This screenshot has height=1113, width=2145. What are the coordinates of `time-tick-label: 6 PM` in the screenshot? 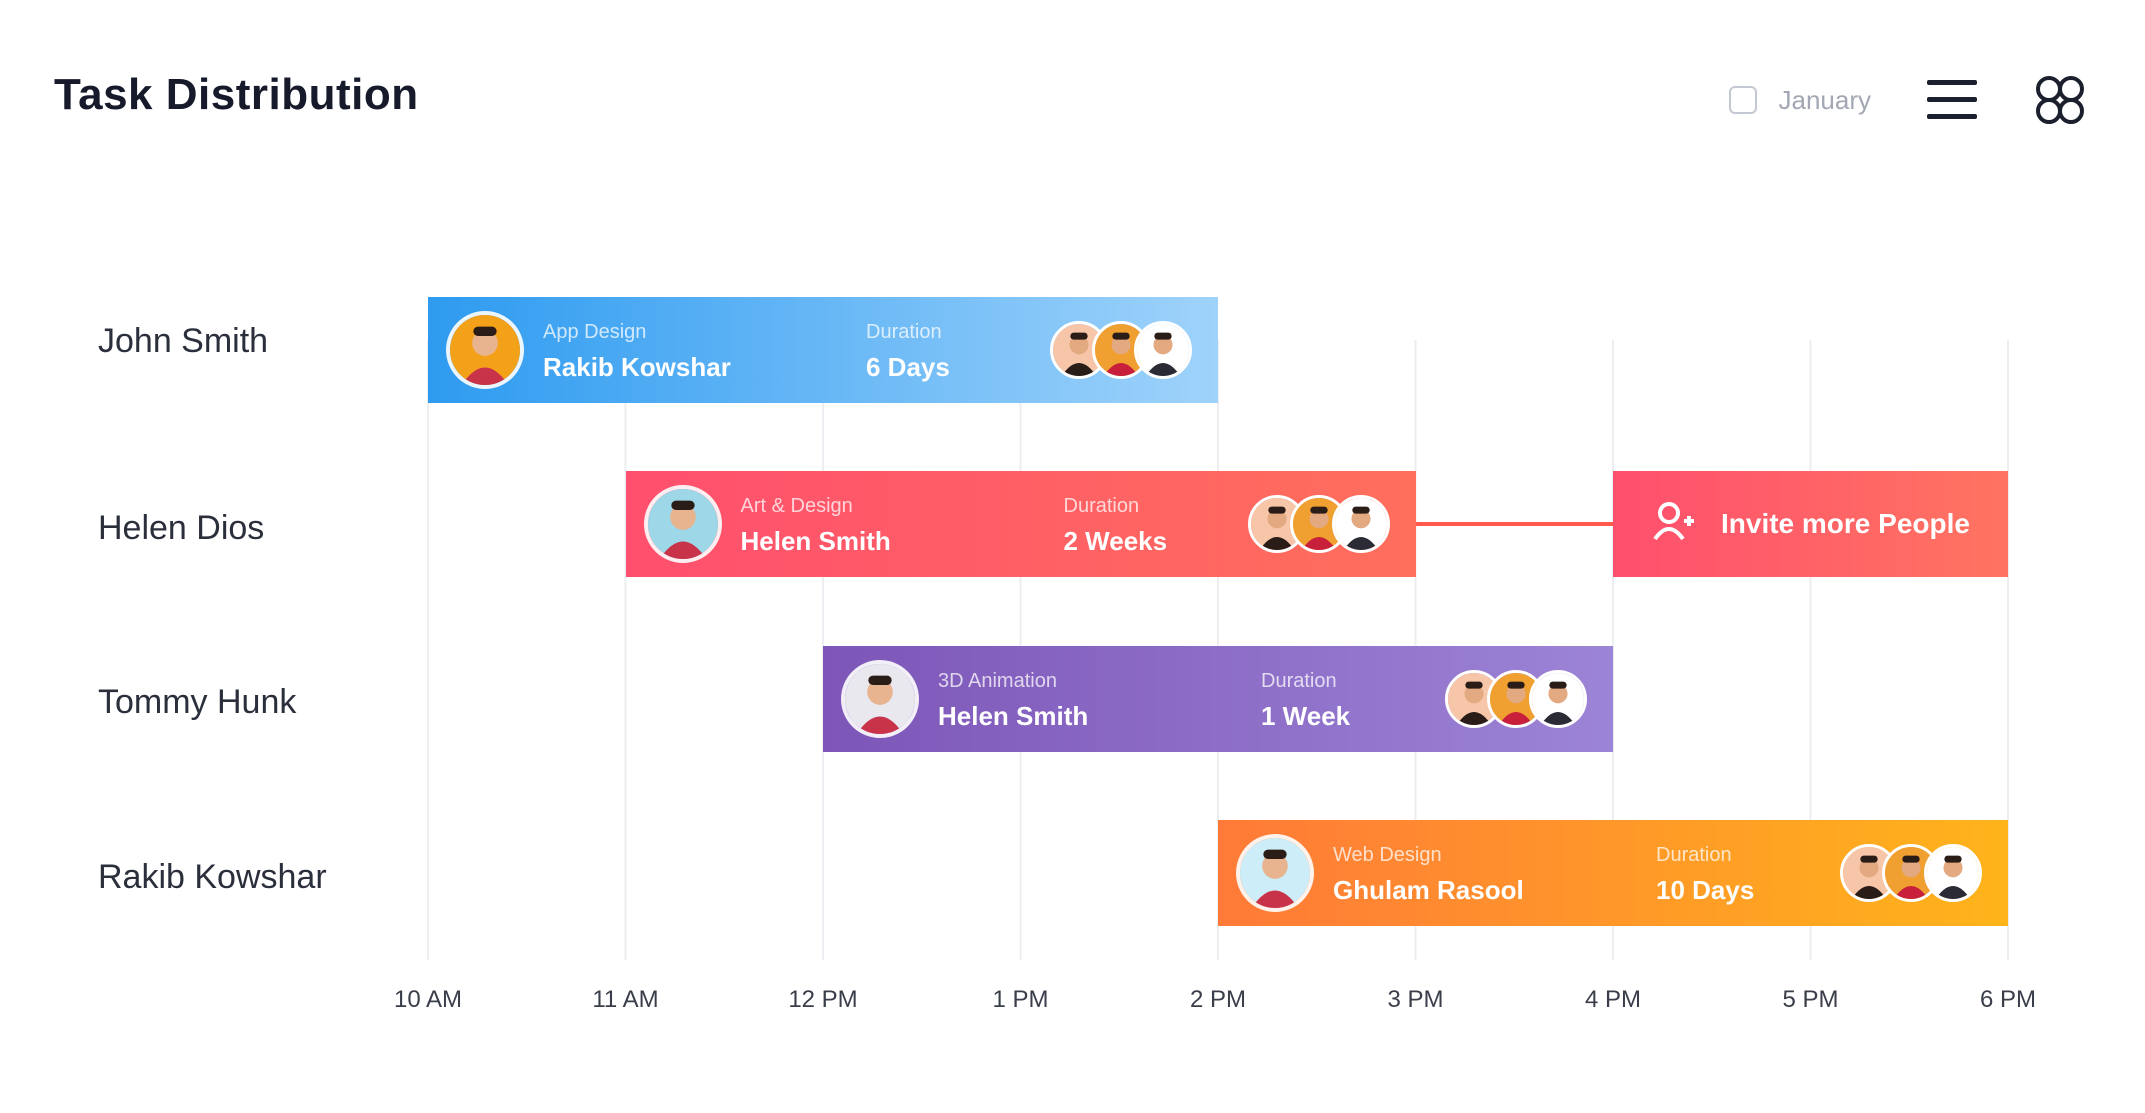 It's located at (2008, 999).